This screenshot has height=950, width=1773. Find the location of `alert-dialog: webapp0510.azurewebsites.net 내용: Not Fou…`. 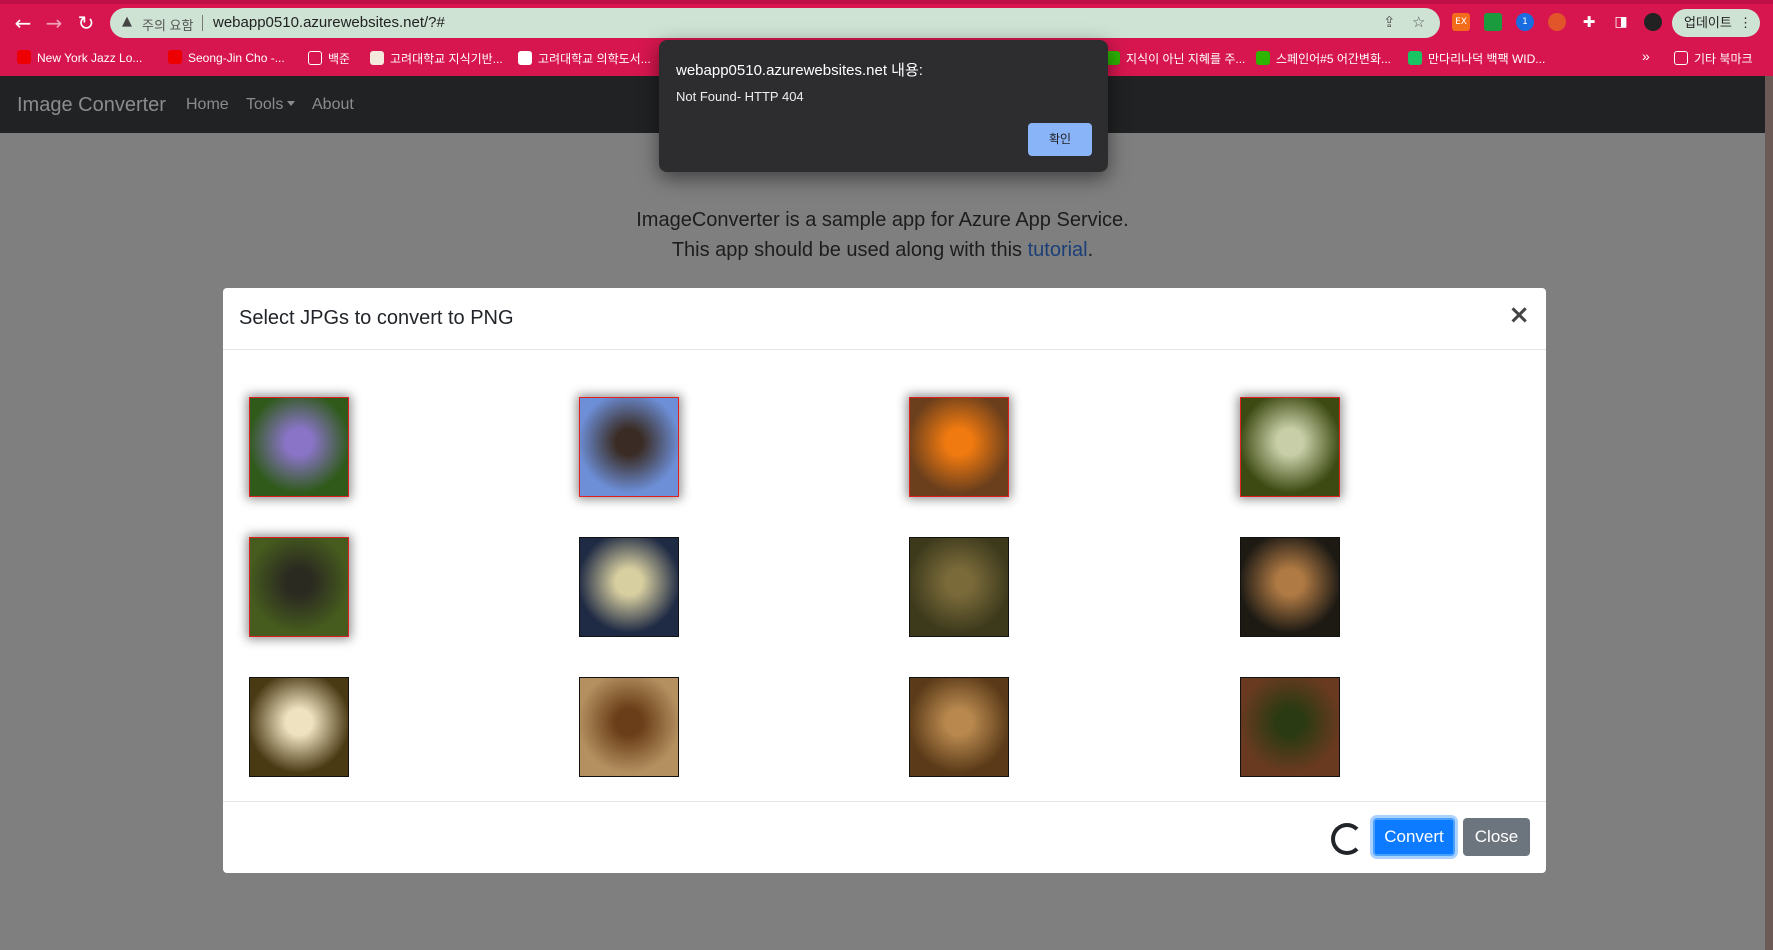

alert-dialog: webapp0510.azurewebsites.net 내용: Not Fou… is located at coordinates (883, 106).